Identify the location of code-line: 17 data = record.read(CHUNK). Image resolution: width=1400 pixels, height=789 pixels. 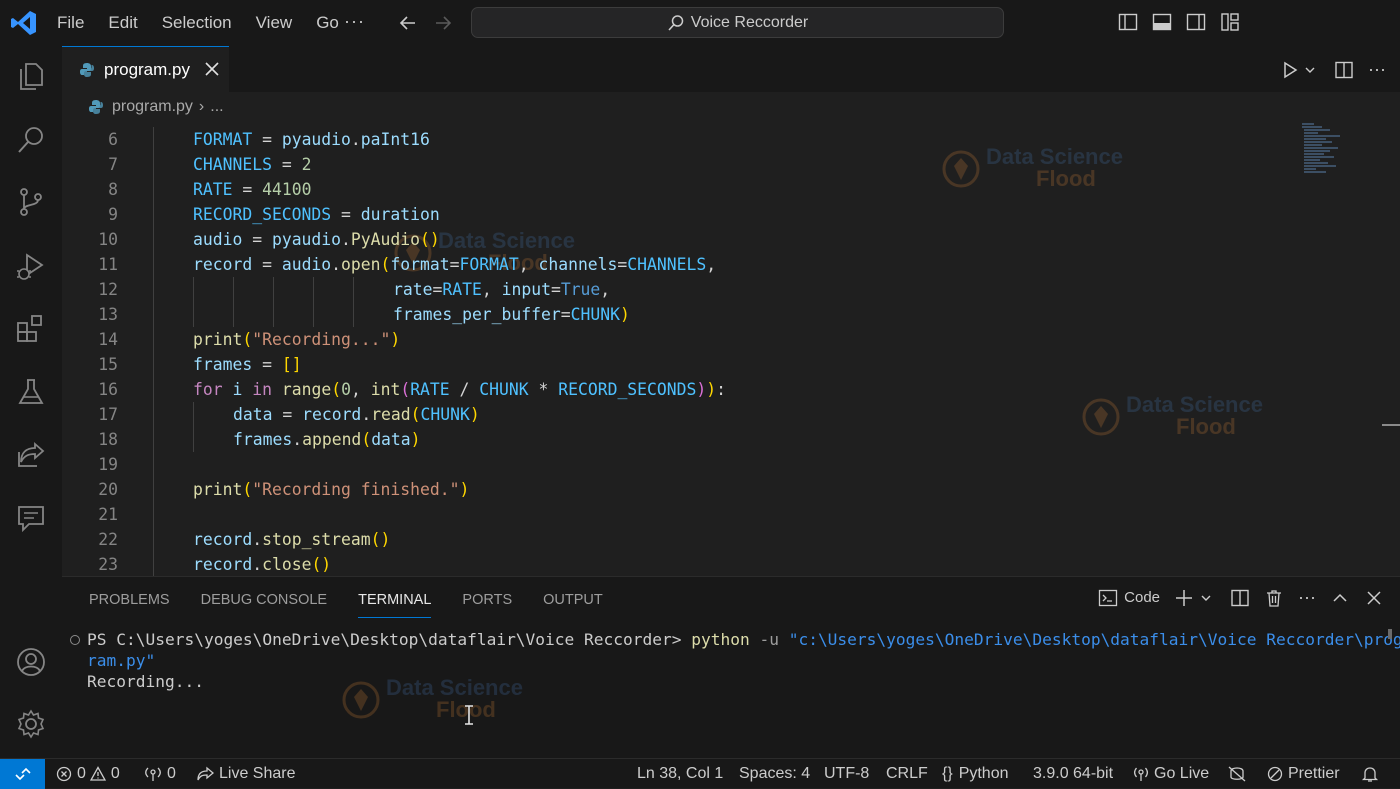
(677, 414).